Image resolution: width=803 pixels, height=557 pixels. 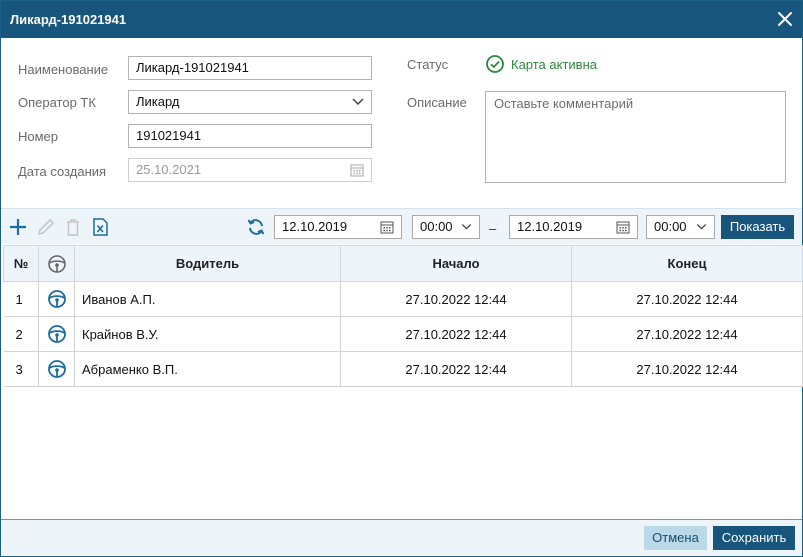 What do you see at coordinates (100, 227) in the screenshot?
I see `excel-icon` at bounding box center [100, 227].